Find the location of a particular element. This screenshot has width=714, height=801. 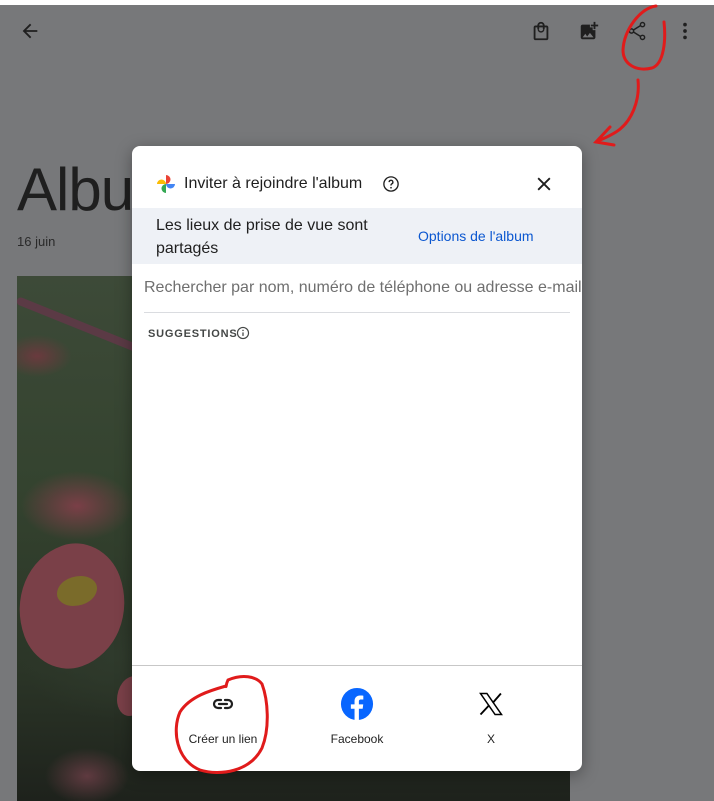

create-link-button: Créer un lien is located at coordinates (223, 721).